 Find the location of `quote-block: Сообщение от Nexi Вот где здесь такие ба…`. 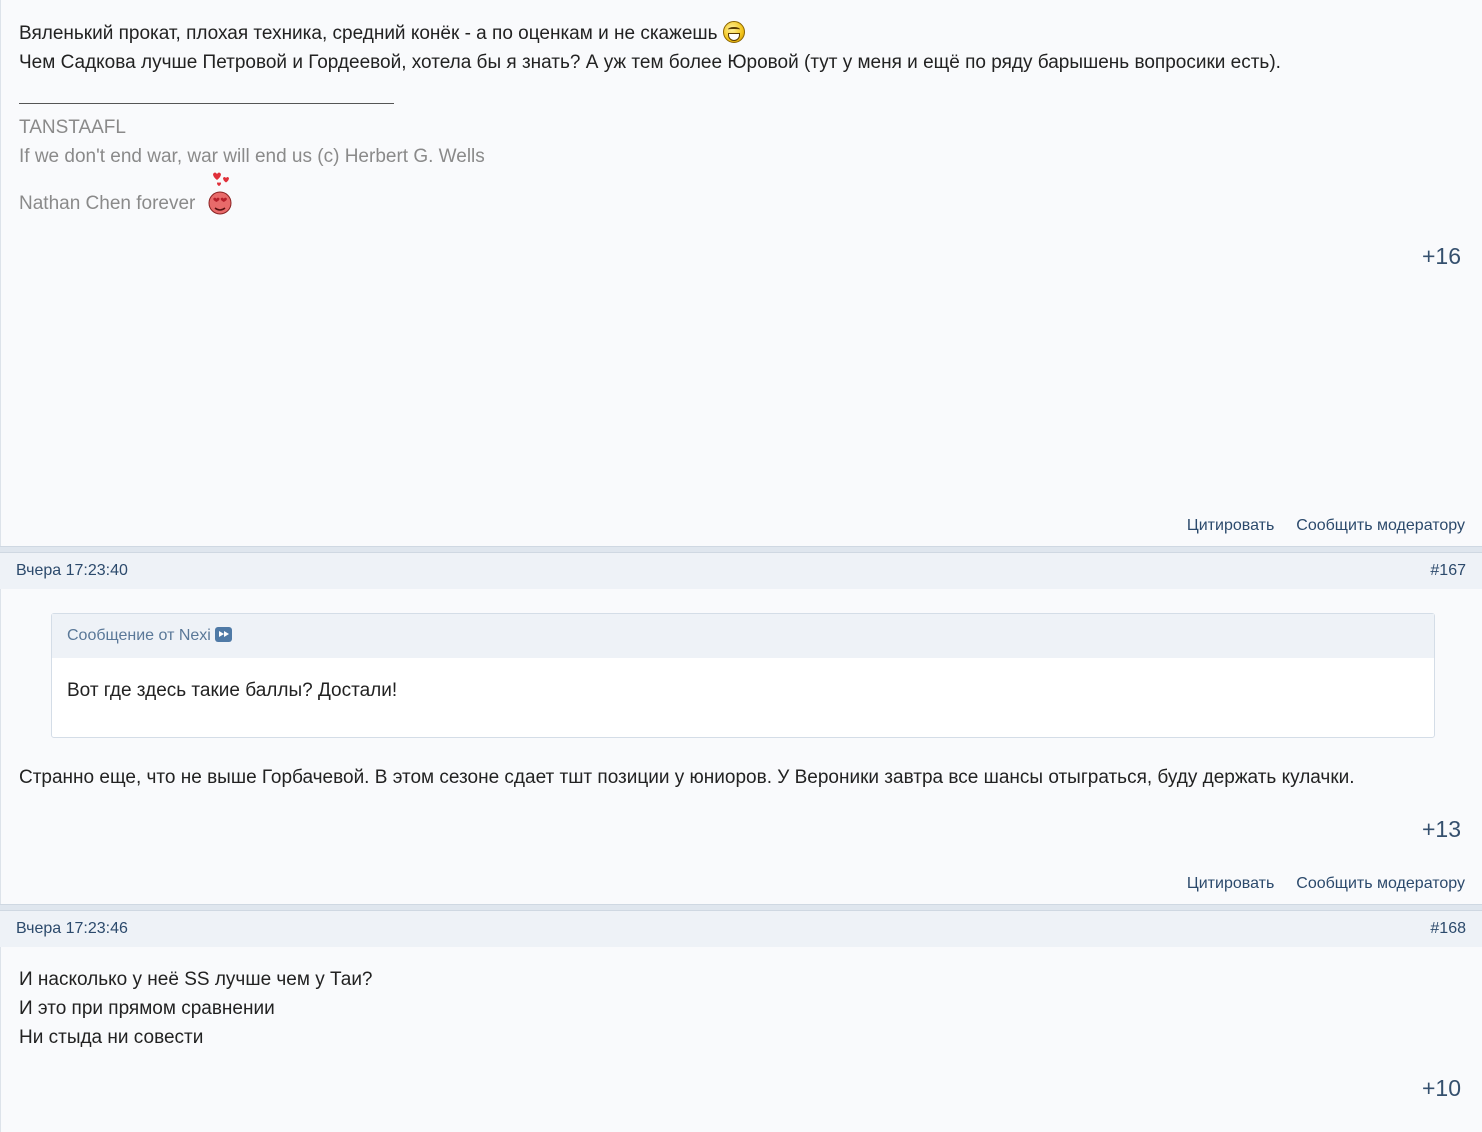

quote-block: Сообщение от Nexi Вот где здесь такие ба… is located at coordinates (743, 675).